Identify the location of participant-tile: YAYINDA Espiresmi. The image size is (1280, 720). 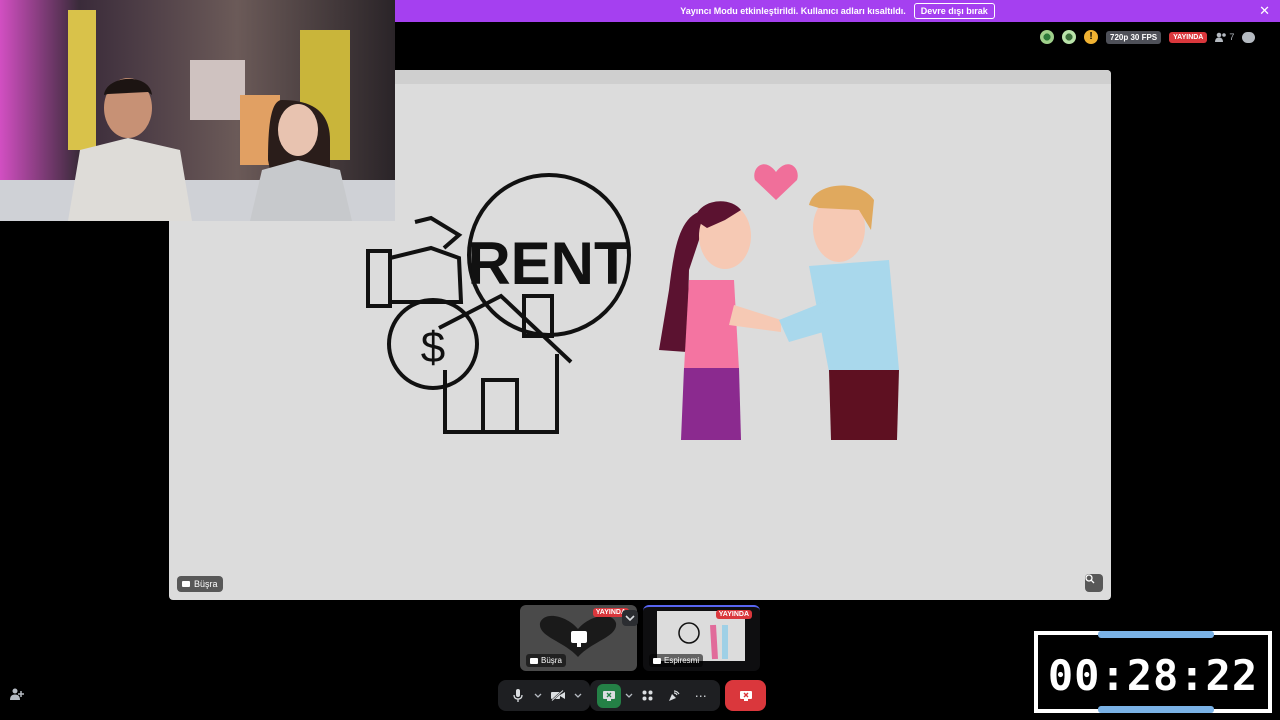
(701, 638).